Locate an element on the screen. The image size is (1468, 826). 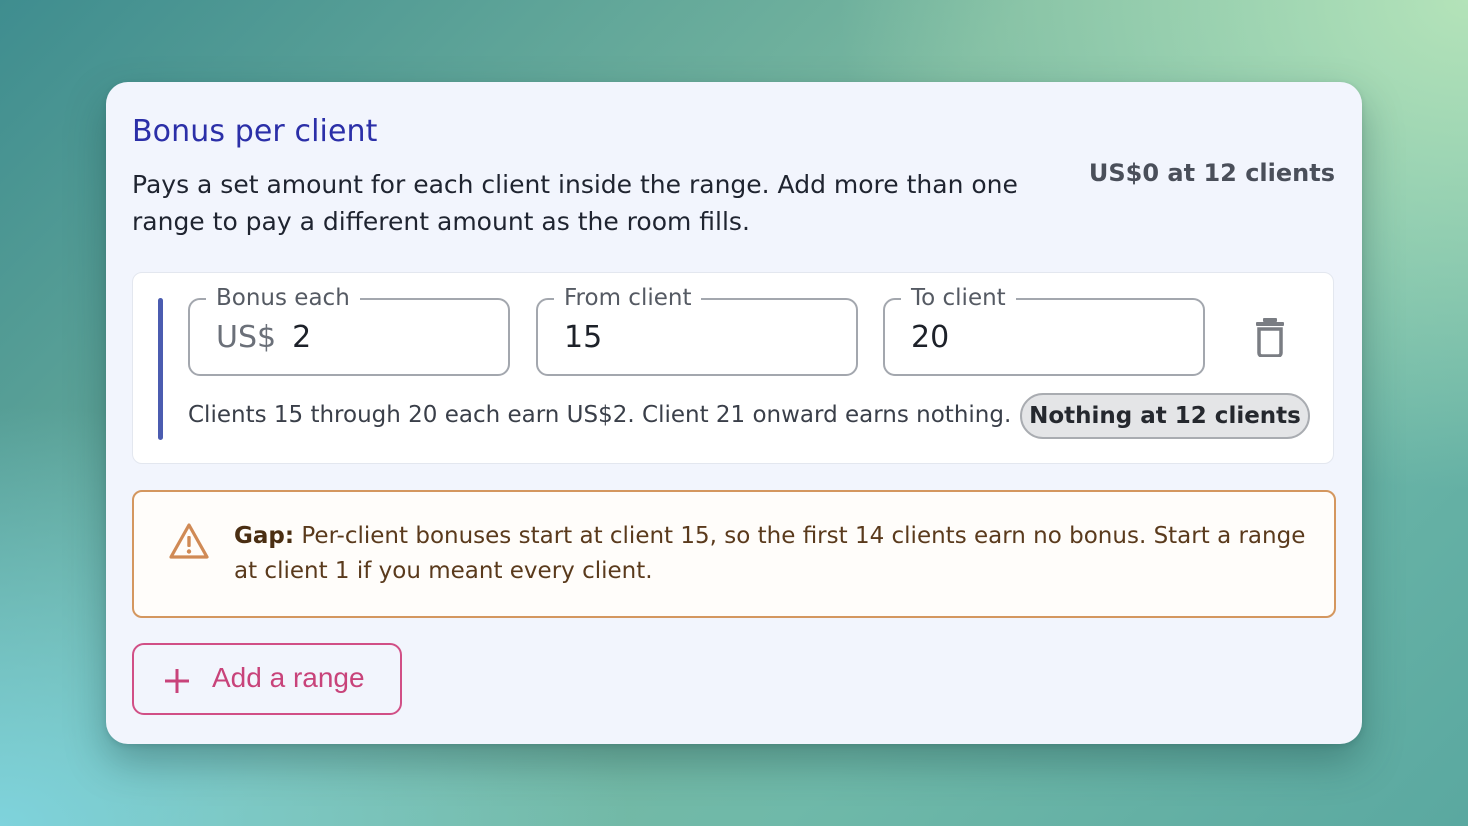
status-badge: Nothing at 12 clients is located at coordinates (1165, 416).